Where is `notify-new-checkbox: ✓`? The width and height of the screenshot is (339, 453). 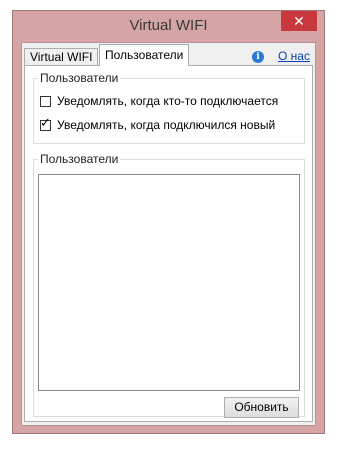 notify-new-checkbox: ✓ is located at coordinates (45, 123).